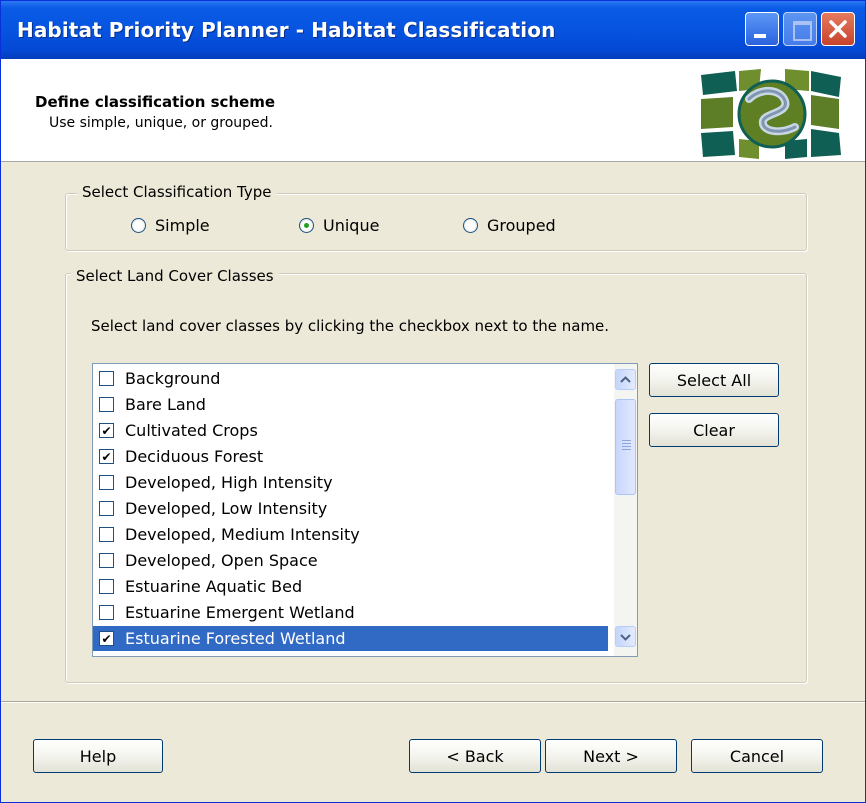 Image resolution: width=866 pixels, height=803 pixels. What do you see at coordinates (306, 225) in the screenshot?
I see `radio-unique-circle` at bounding box center [306, 225].